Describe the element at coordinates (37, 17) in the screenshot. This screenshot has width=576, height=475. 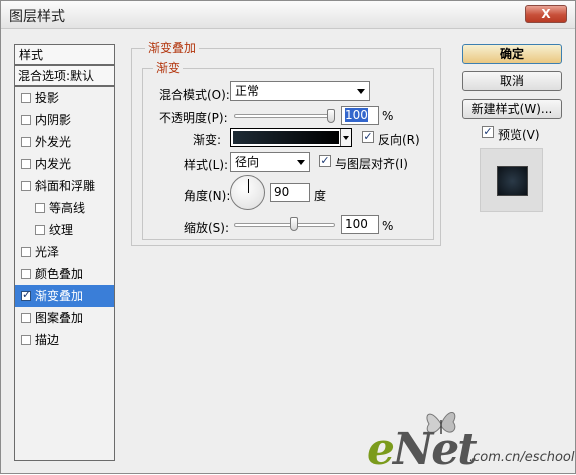
I see `window-title: 图层样式` at that location.